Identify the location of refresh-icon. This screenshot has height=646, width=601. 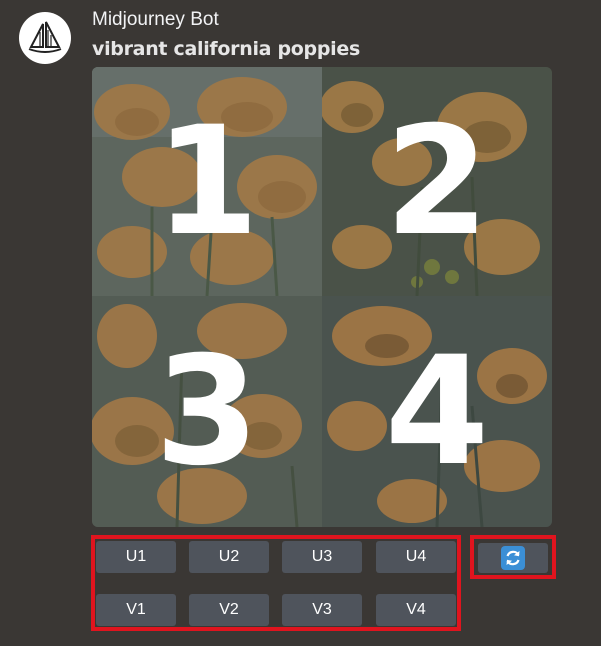
(513, 558).